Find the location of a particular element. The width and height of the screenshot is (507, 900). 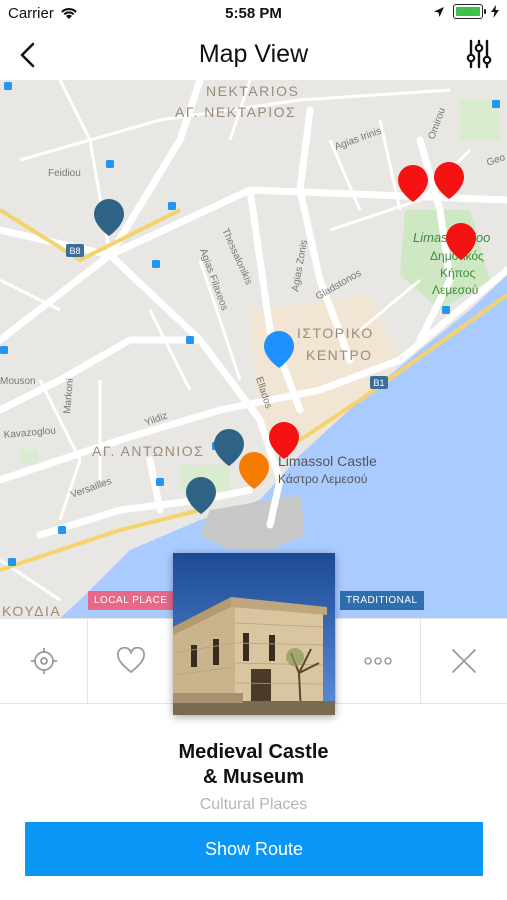

filter-sliders-icon is located at coordinates (479, 54).